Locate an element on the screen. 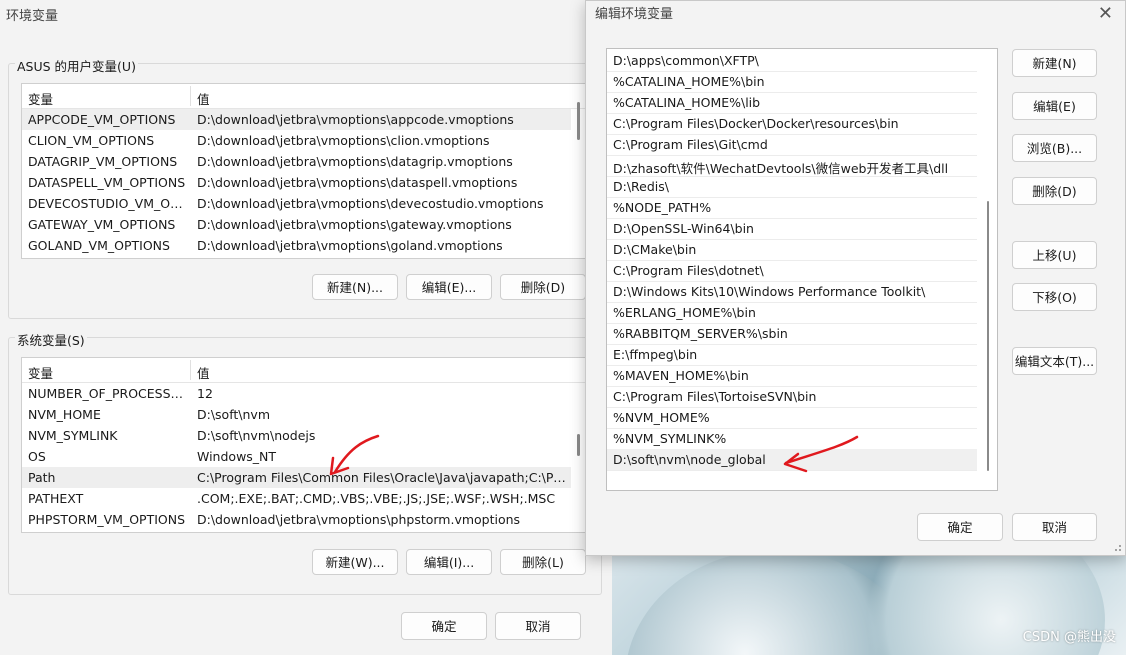 The height and width of the screenshot is (655, 1126). annotation-arrow-node-global is located at coordinates (821, 450).